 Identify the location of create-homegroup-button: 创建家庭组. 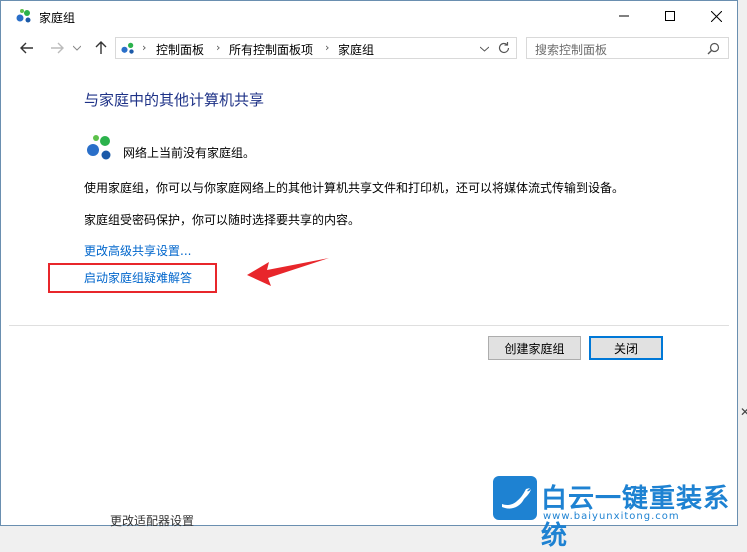
(534, 348).